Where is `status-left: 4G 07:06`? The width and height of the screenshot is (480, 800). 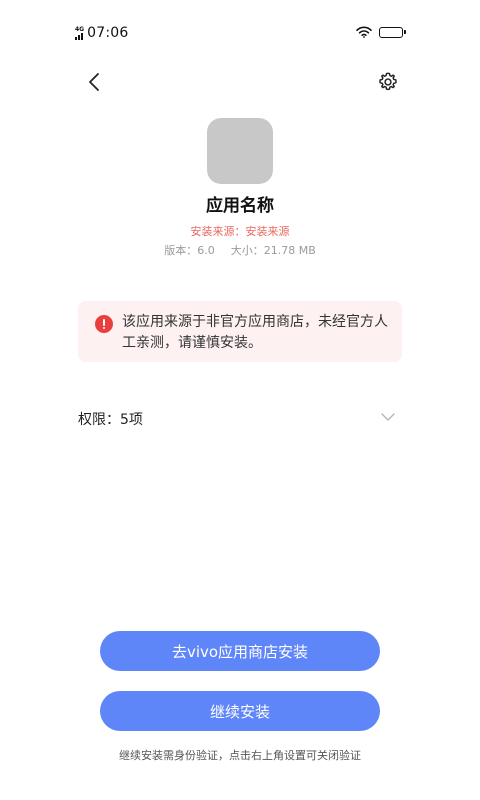
status-left: 4G 07:06 is located at coordinates (101, 33).